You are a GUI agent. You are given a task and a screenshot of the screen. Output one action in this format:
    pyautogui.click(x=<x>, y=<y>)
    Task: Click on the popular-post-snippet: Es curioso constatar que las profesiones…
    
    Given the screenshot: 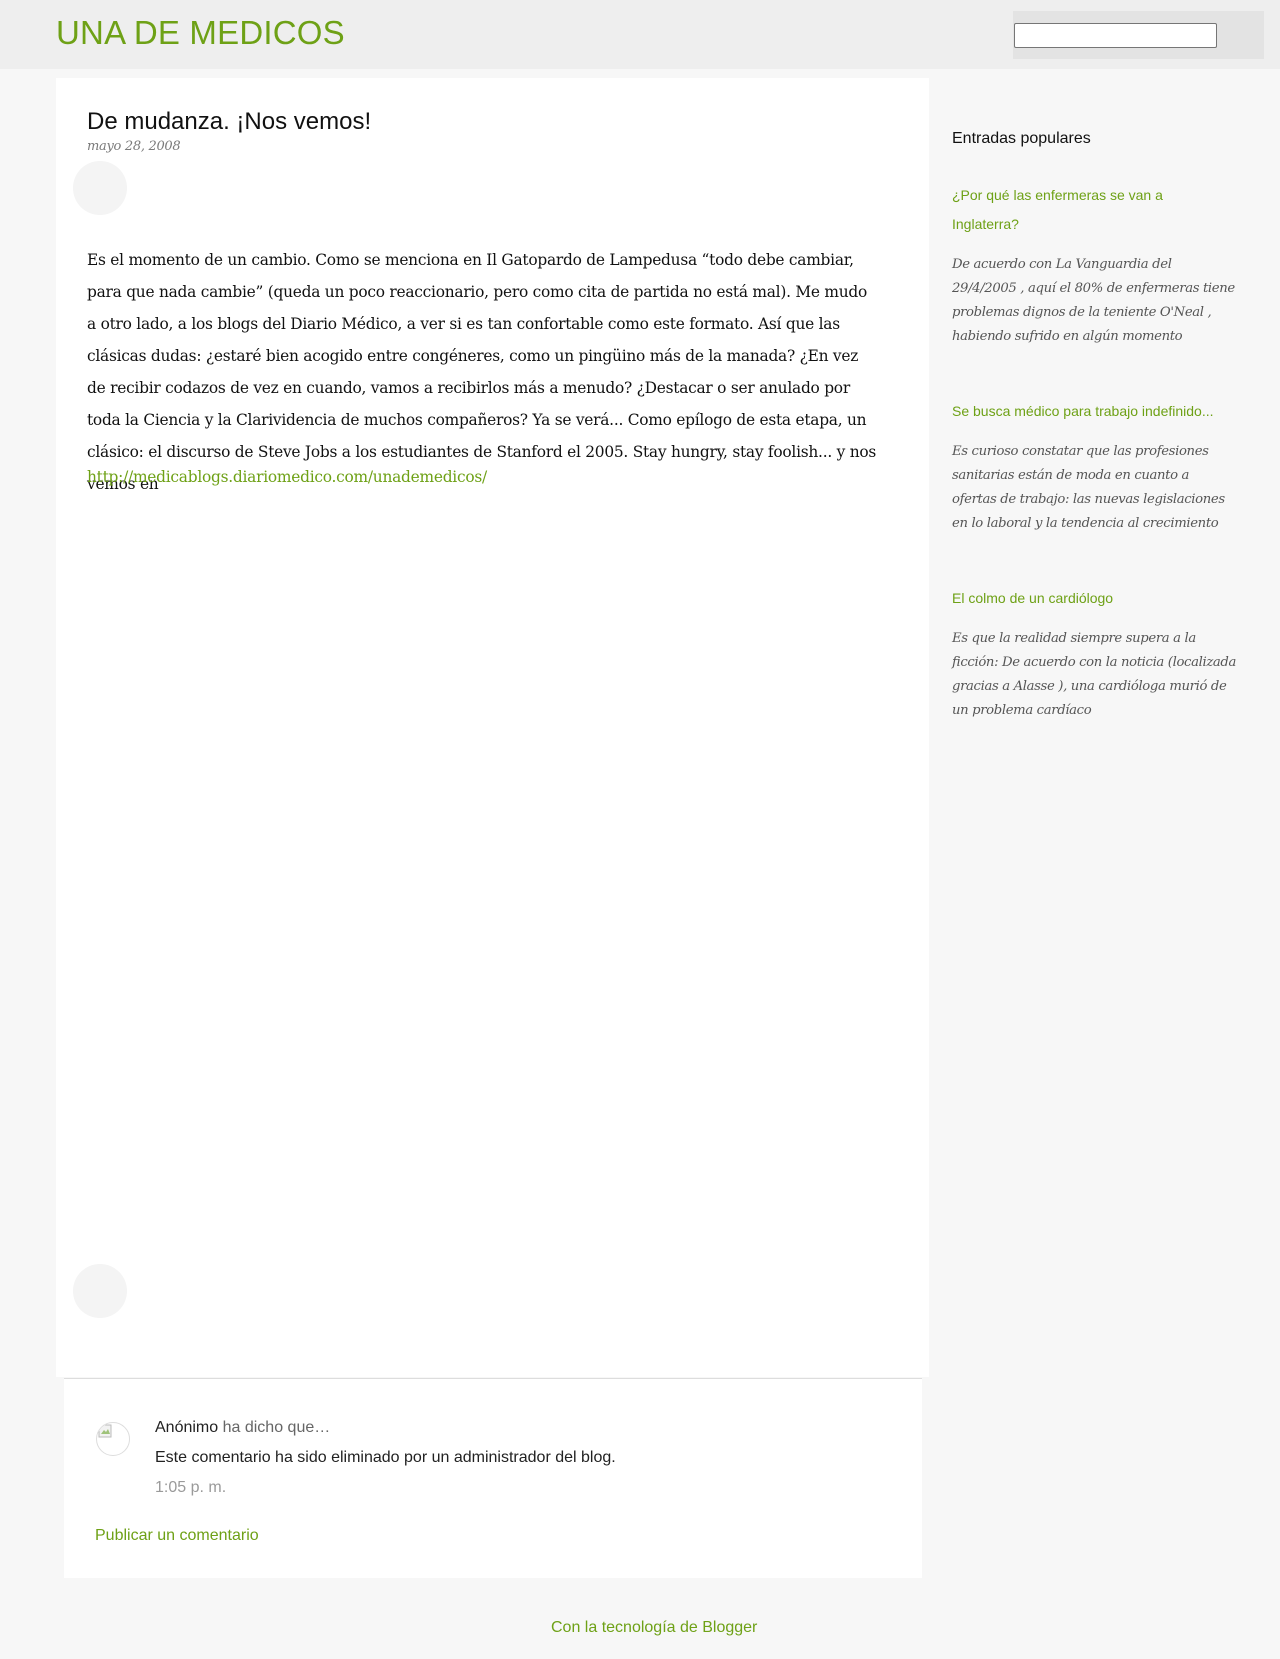 What is the action you would take?
    pyautogui.click(x=1088, y=487)
    